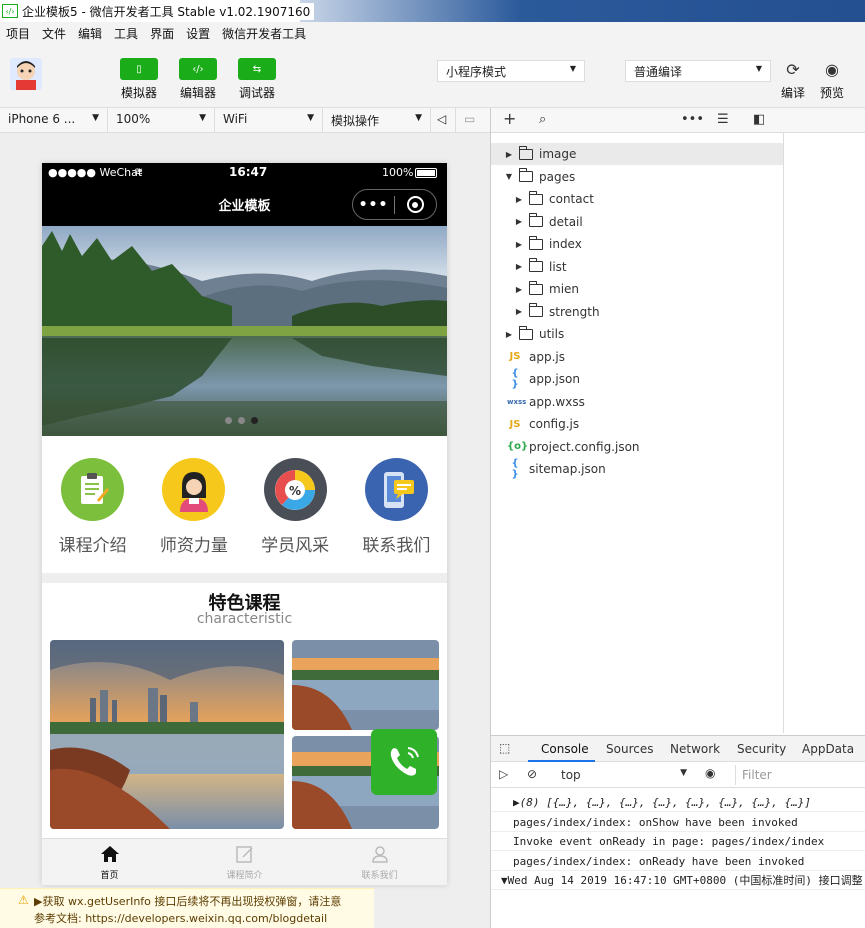 Image resolution: width=865 pixels, height=928 pixels. Describe the element at coordinates (637, 379) in the screenshot. I see `tree-file: { } app.json` at that location.